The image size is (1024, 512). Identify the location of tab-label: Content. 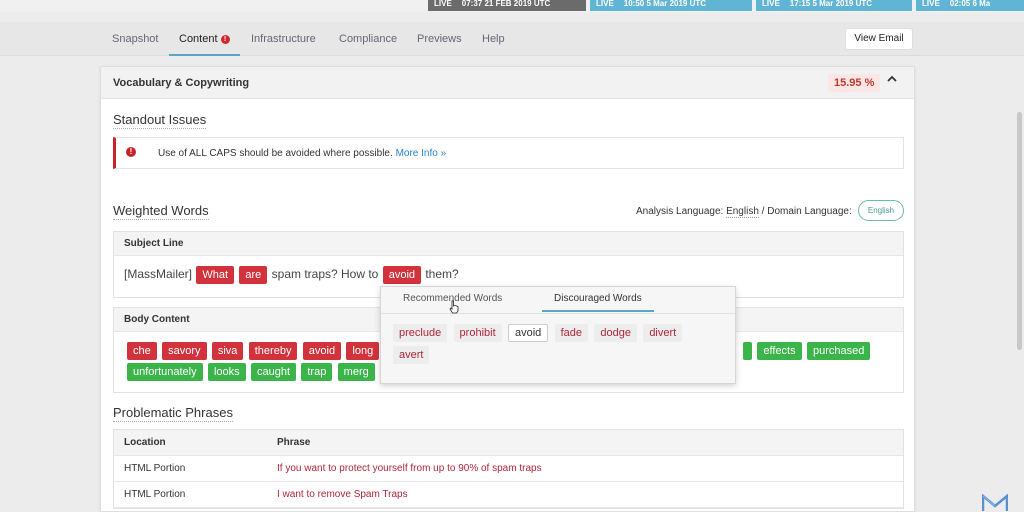
(198, 39).